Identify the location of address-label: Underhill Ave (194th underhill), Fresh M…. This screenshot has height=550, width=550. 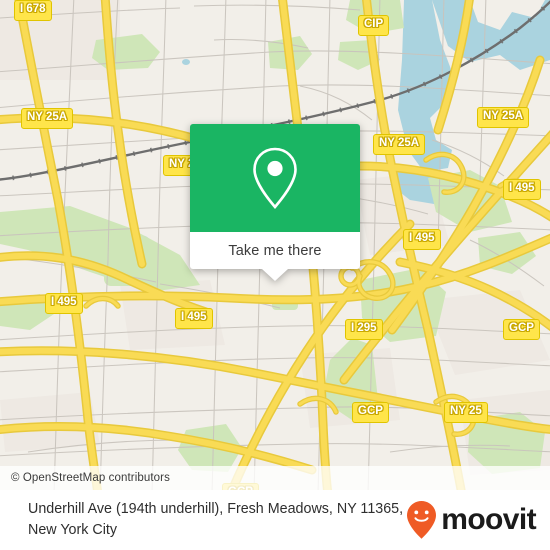
(216, 519).